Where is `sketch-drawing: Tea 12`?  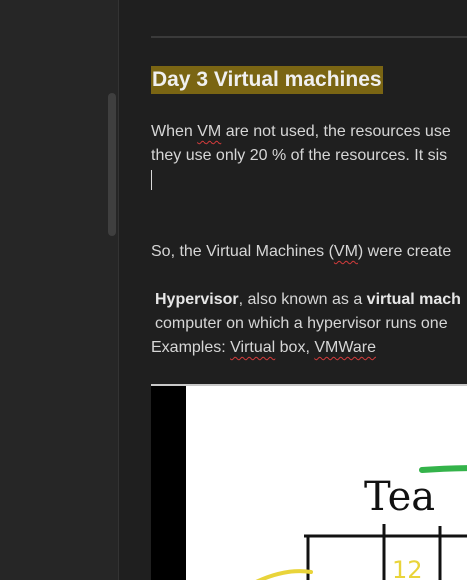 sketch-drawing: Tea 12 is located at coordinates (361, 522).